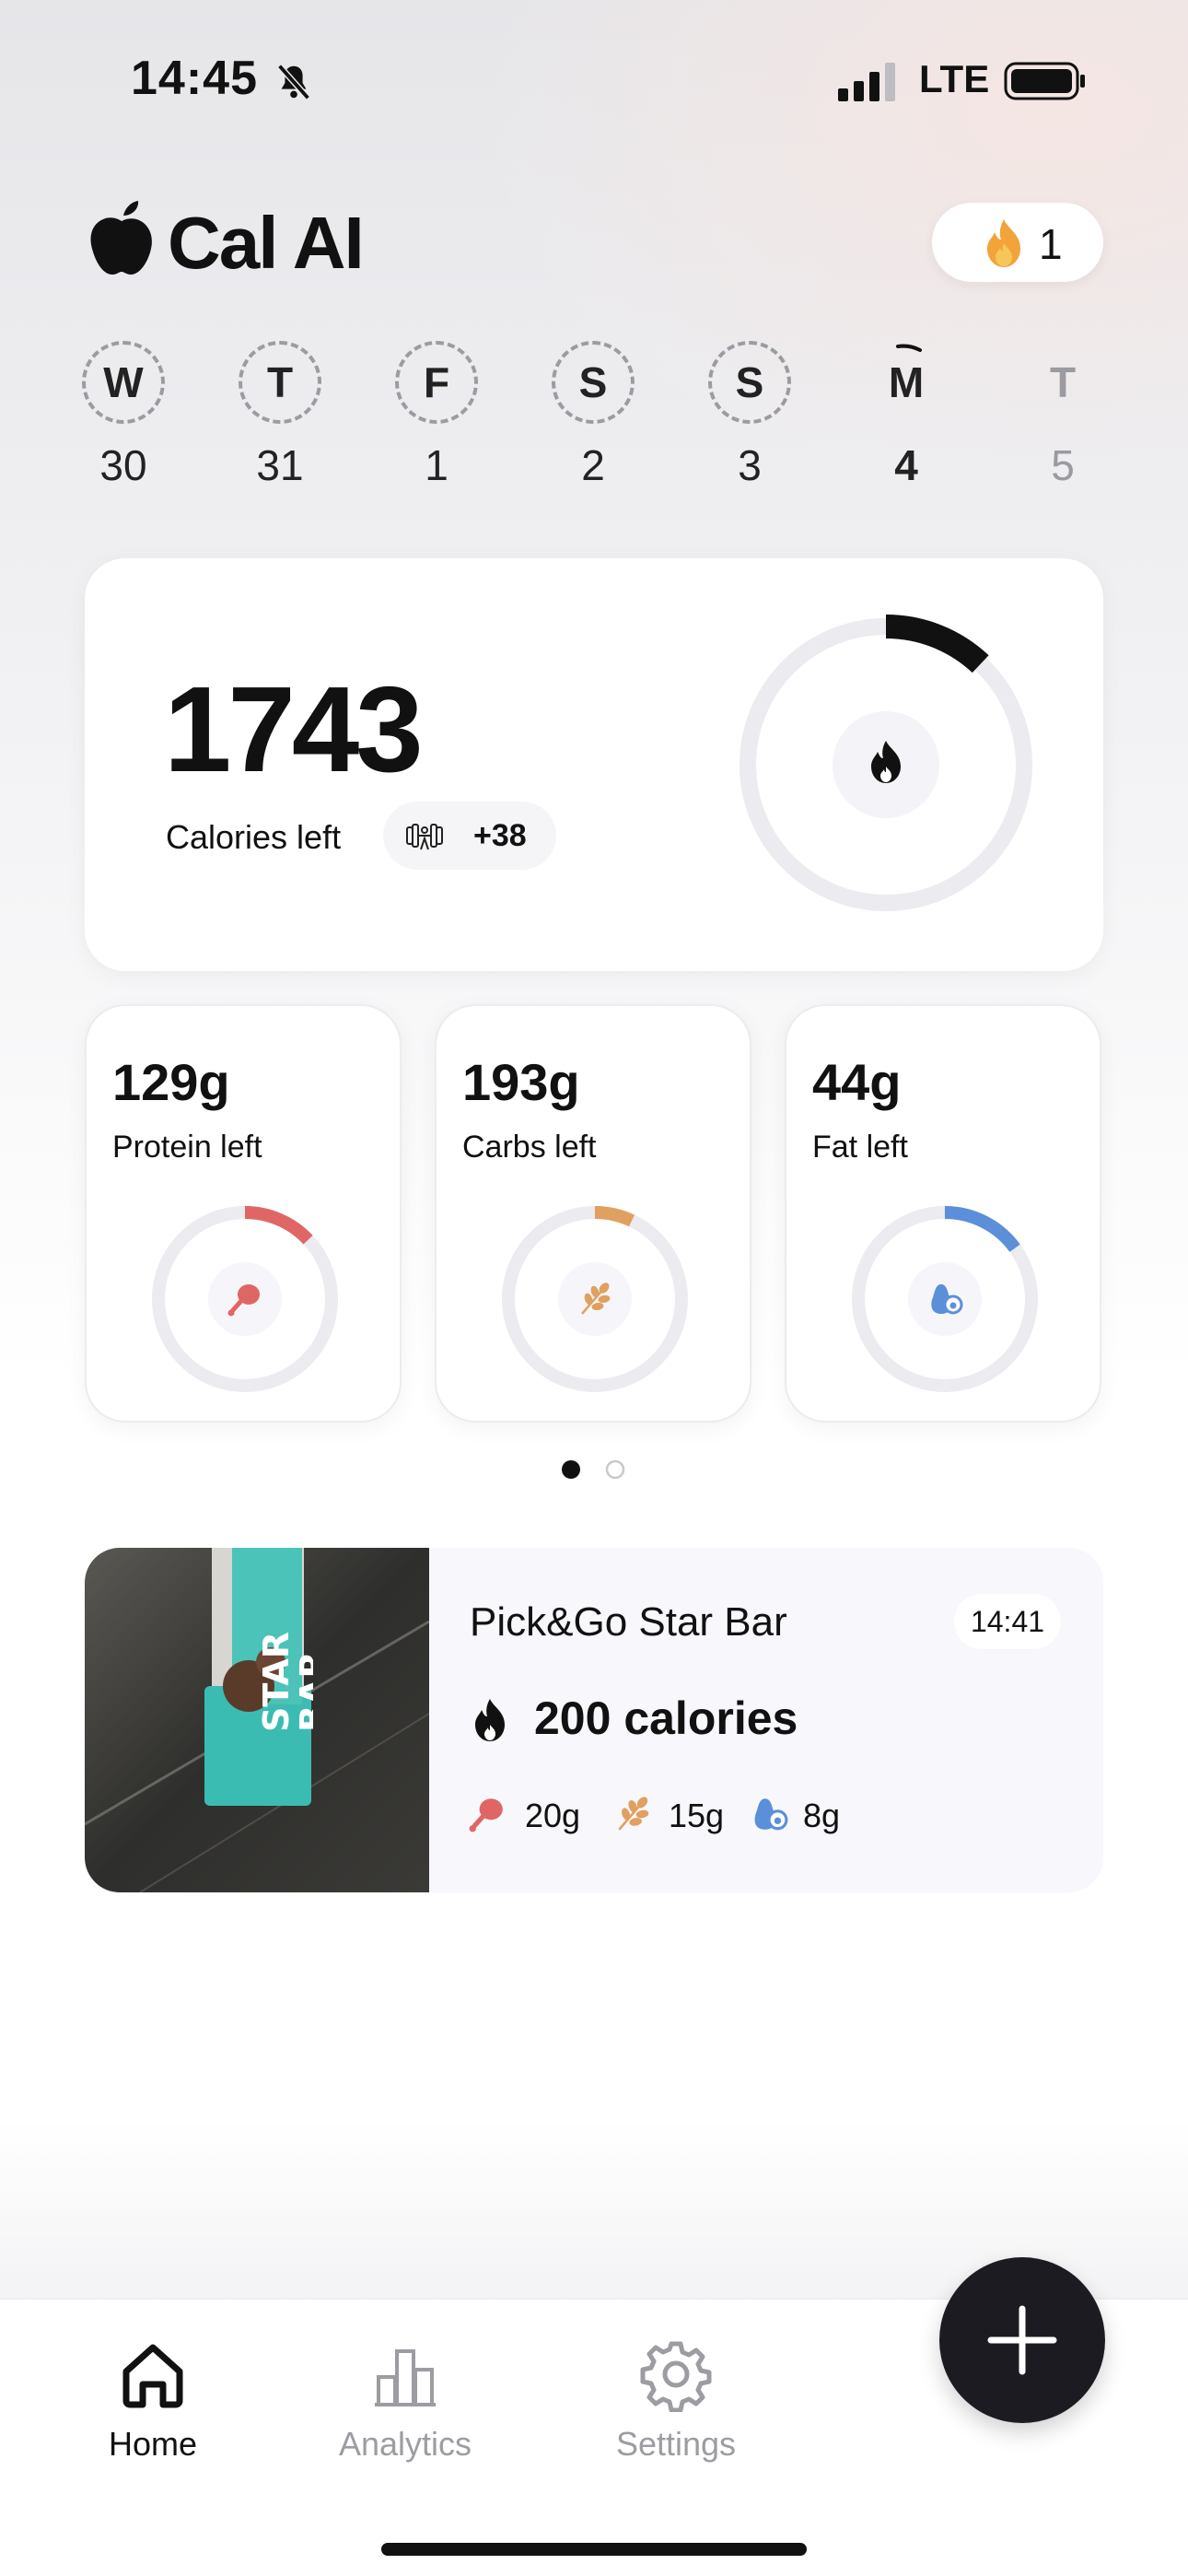 This screenshot has height=2576, width=1188. Describe the element at coordinates (1063, 465) in the screenshot. I see `day-date: 5` at that location.